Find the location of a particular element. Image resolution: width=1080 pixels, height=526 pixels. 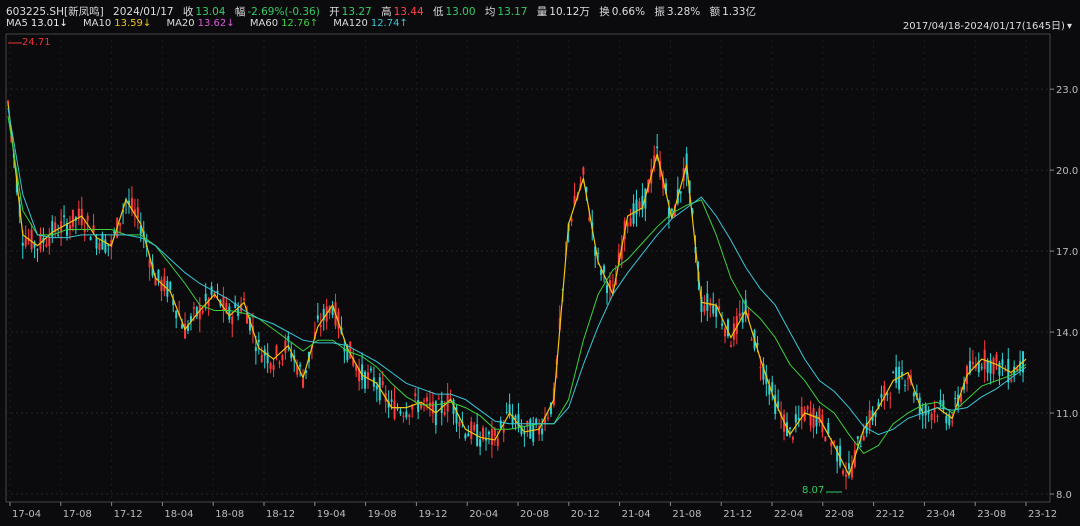

x-tick-label: 20-12 is located at coordinates (585, 514).